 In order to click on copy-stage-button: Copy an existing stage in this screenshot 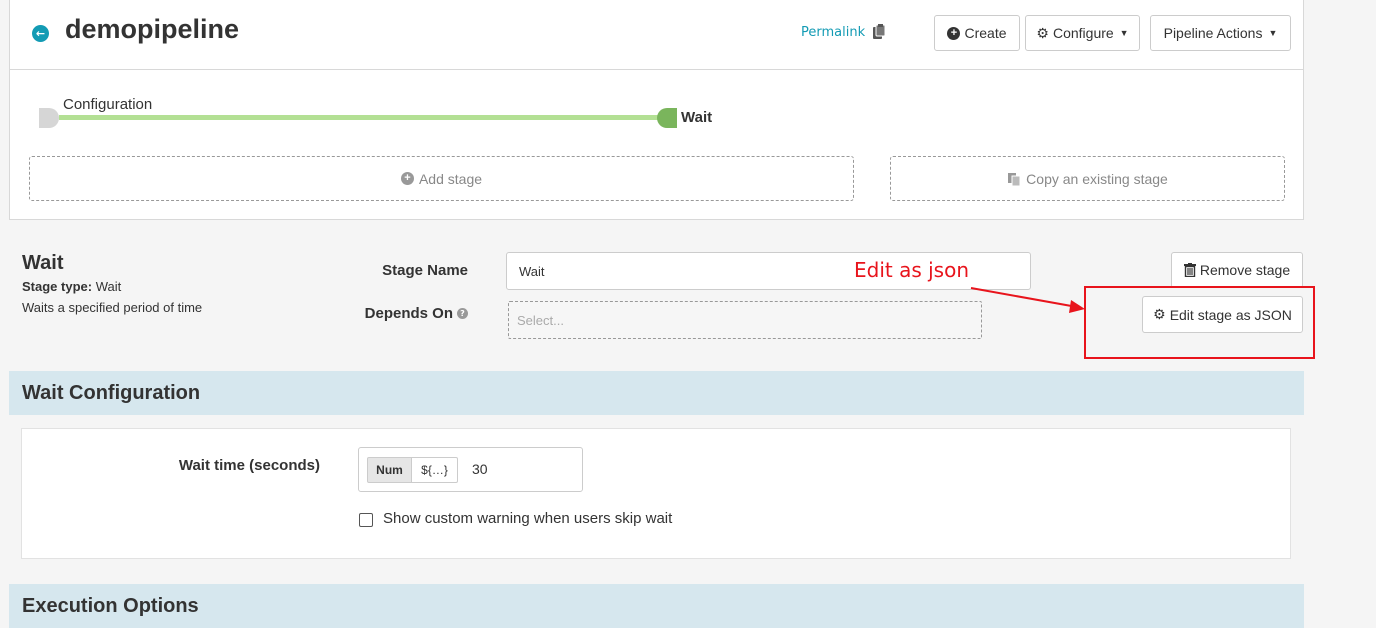, I will do `click(1087, 178)`.